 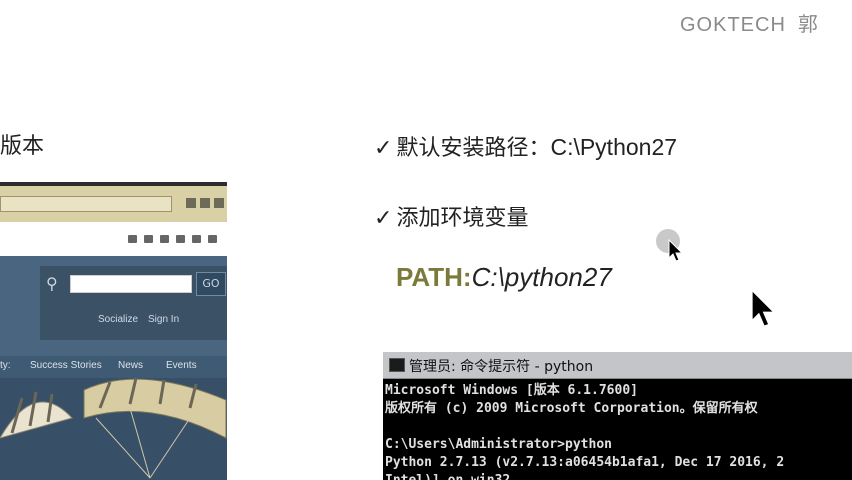 I want to click on site-nav: ty: Success Stories News Events, so click(x=113, y=367).